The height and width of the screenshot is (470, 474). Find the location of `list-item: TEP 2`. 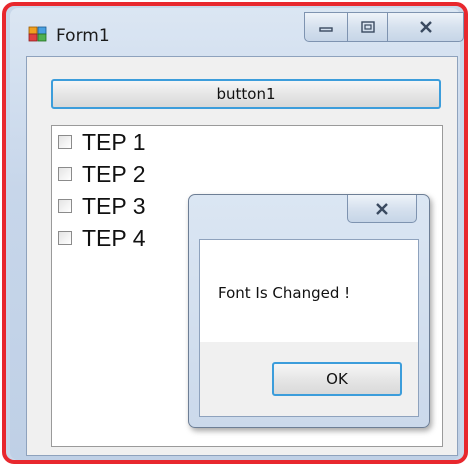

list-item: TEP 2 is located at coordinates (102, 174).